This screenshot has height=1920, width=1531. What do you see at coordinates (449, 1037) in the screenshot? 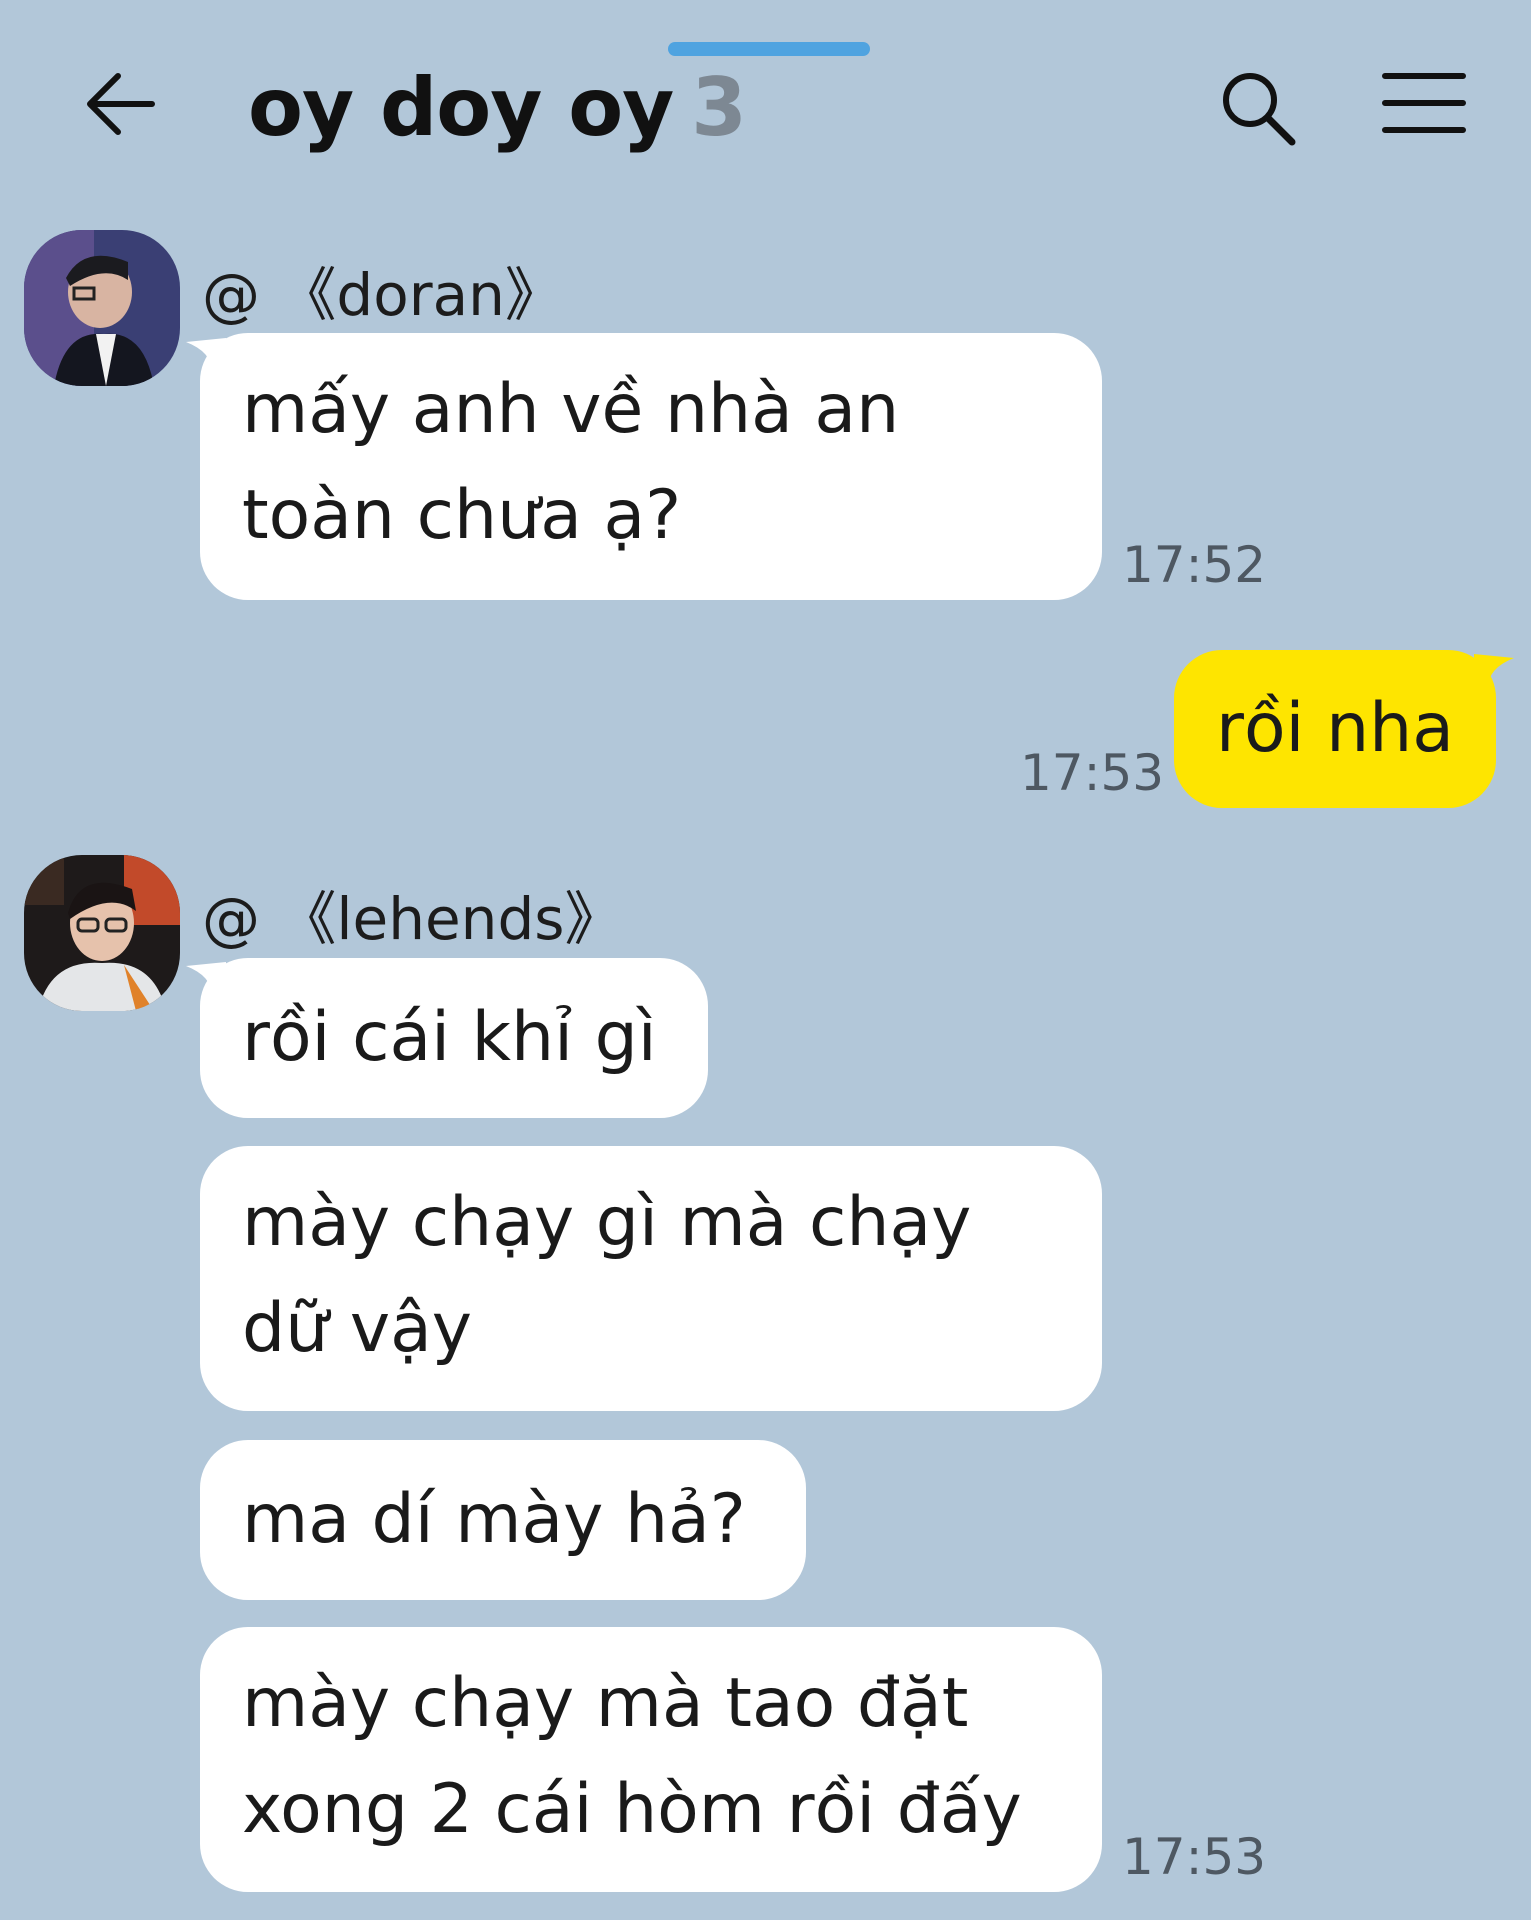
I see `message-line: rồi cái khỉ gì` at bounding box center [449, 1037].